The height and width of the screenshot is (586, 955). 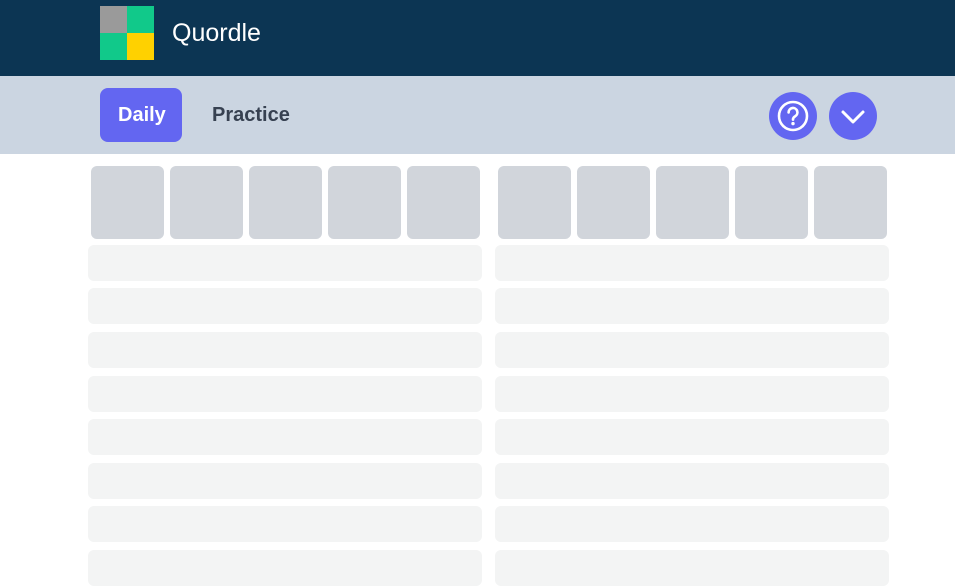 I want to click on chevron-down-icon, so click(x=853, y=117).